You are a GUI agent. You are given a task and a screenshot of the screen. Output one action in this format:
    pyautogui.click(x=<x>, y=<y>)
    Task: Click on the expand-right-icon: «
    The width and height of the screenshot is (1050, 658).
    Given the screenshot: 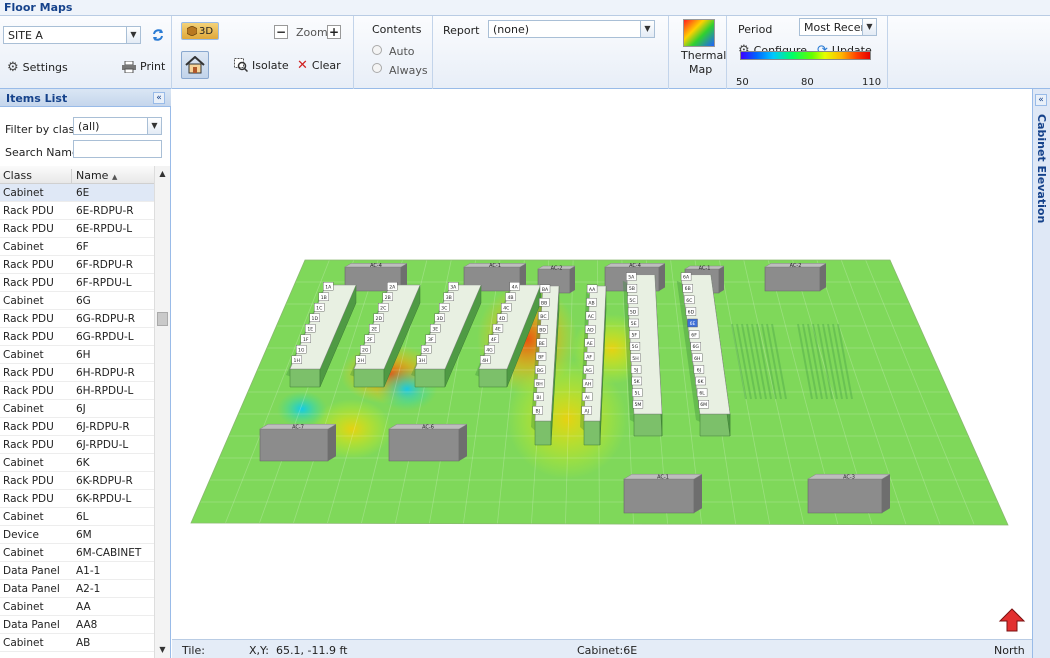 What is the action you would take?
    pyautogui.click(x=1041, y=100)
    